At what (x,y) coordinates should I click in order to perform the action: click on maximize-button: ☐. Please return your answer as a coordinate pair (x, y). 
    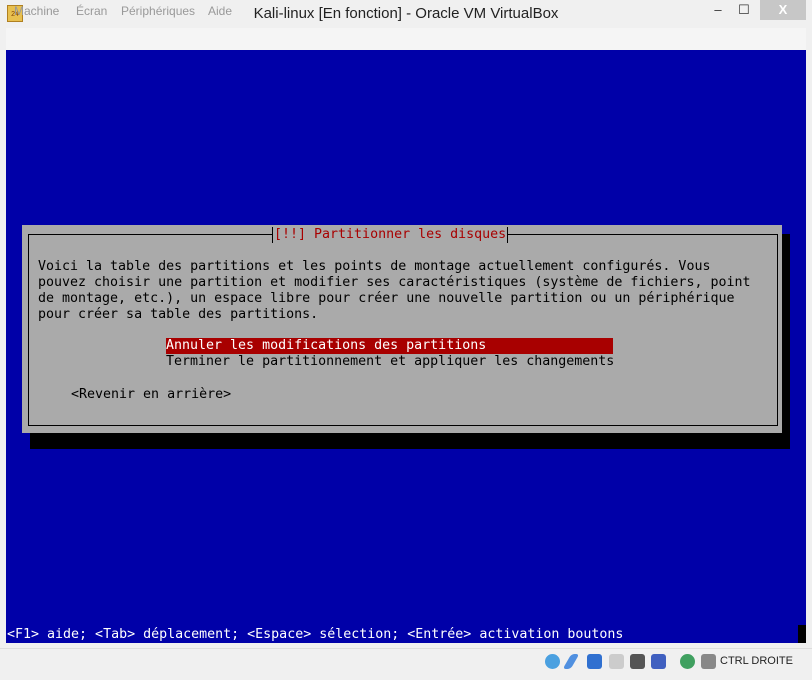
    Looking at the image, I should click on (744, 10).